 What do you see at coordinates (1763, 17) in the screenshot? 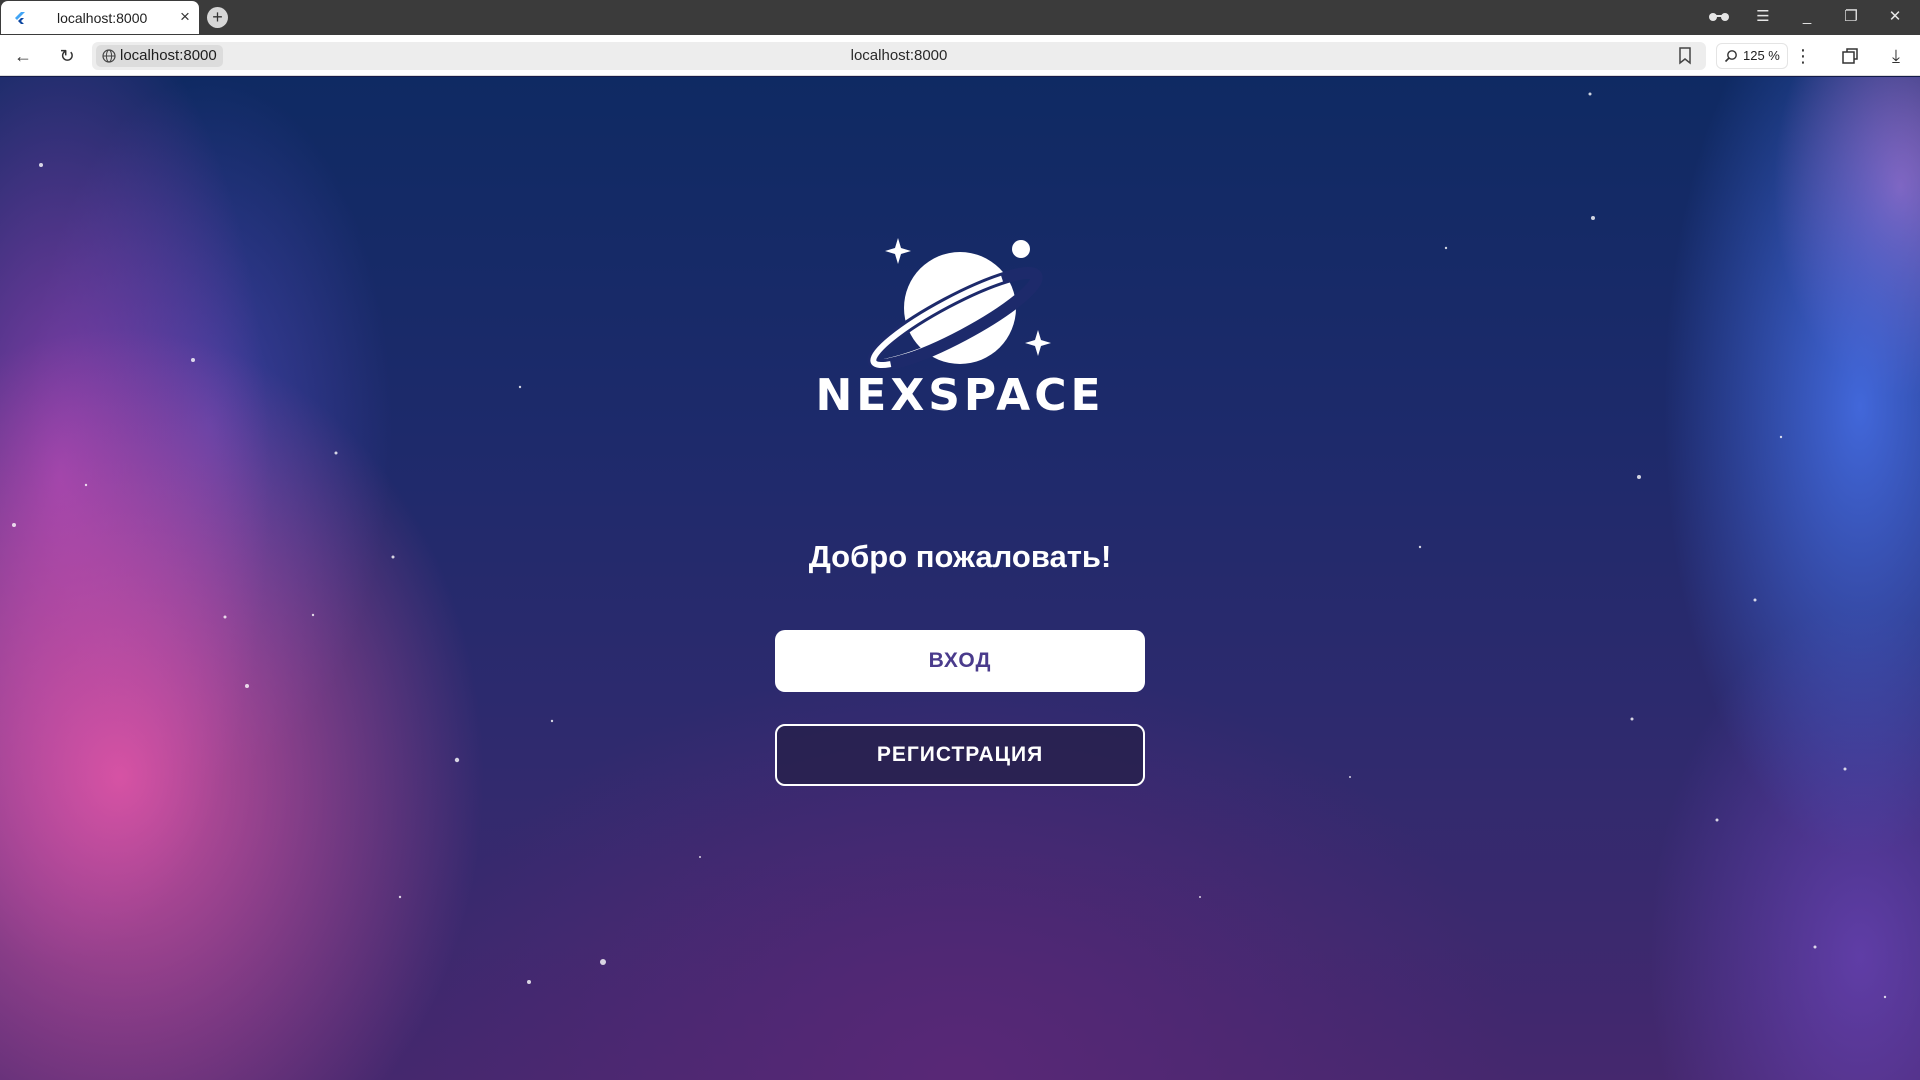
I see `browser-menu-icon: ☰` at bounding box center [1763, 17].